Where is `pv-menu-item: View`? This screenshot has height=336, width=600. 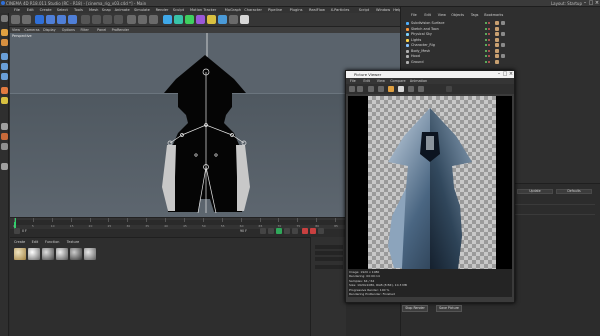 pv-menu-item: View is located at coordinates (381, 81).